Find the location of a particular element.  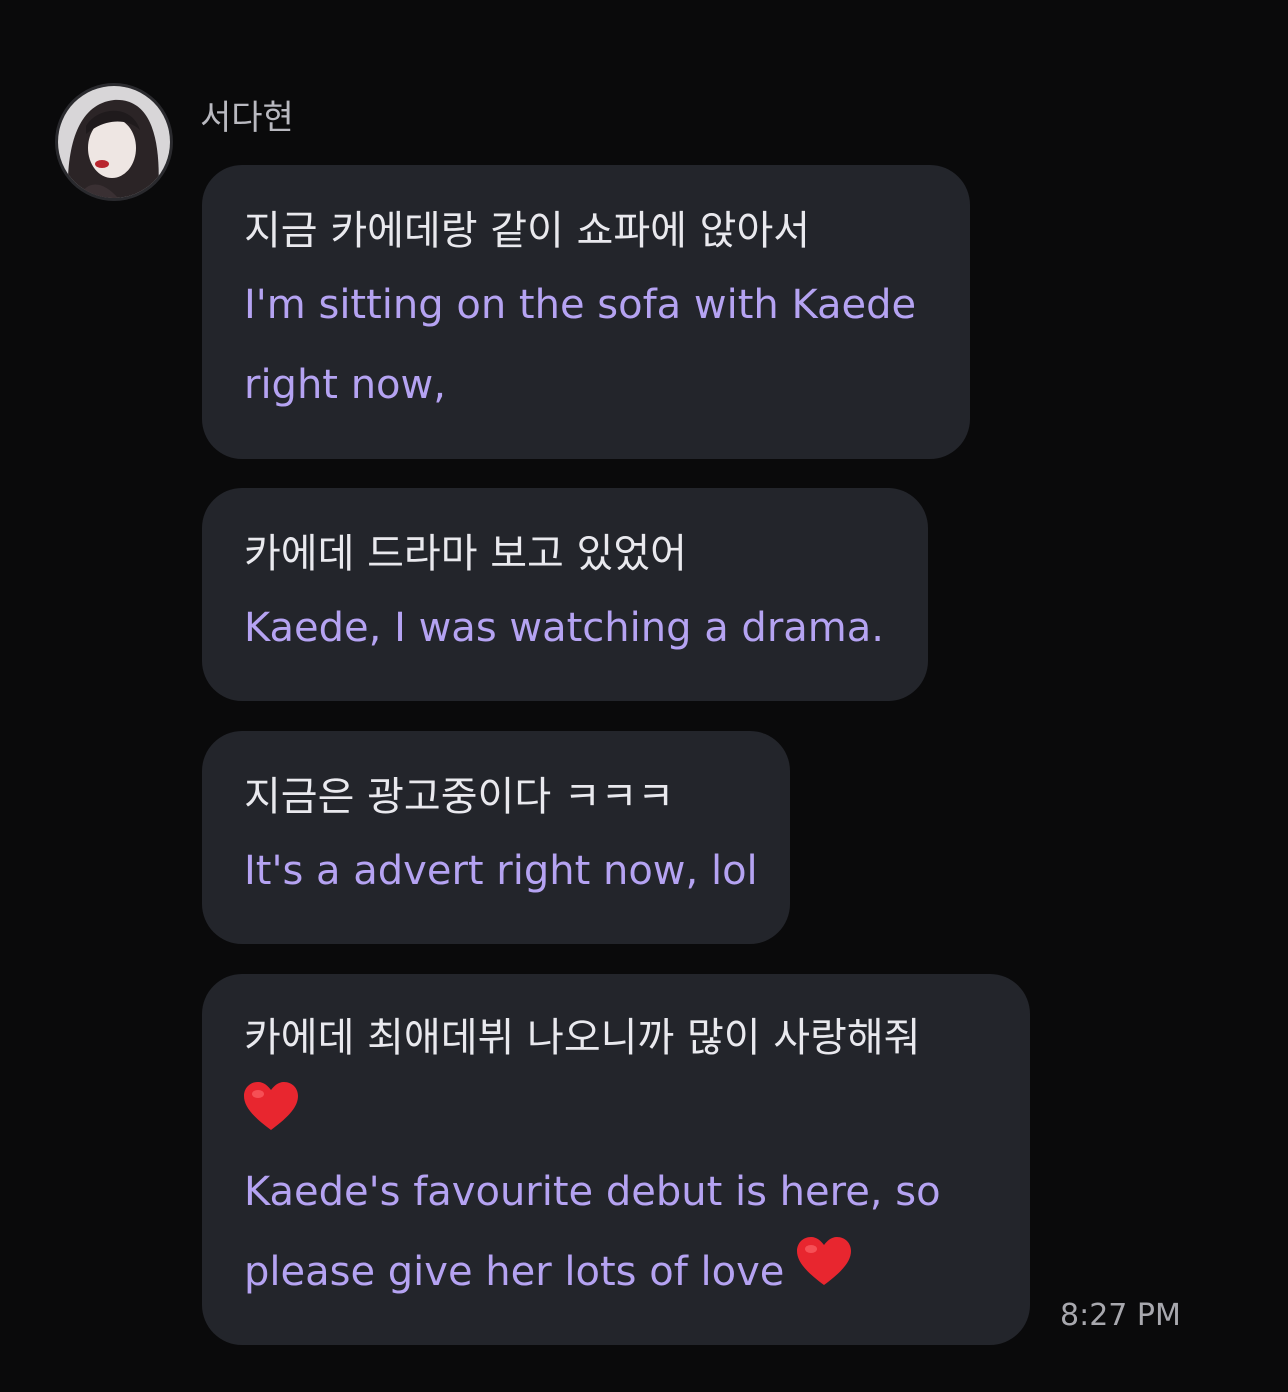

message-timestamp: 8:27 PM is located at coordinates (1120, 1315).